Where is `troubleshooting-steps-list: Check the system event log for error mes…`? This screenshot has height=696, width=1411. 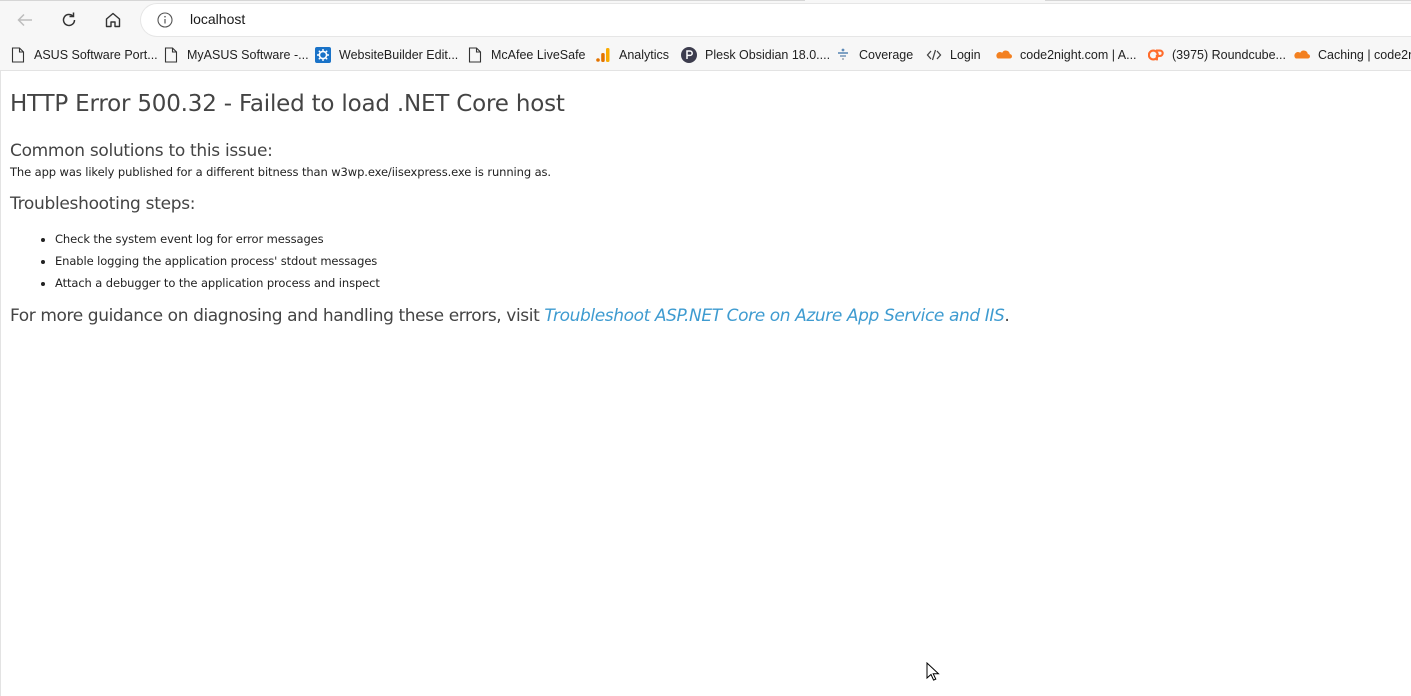 troubleshooting-steps-list: Check the system event log for error mes… is located at coordinates (195, 262).